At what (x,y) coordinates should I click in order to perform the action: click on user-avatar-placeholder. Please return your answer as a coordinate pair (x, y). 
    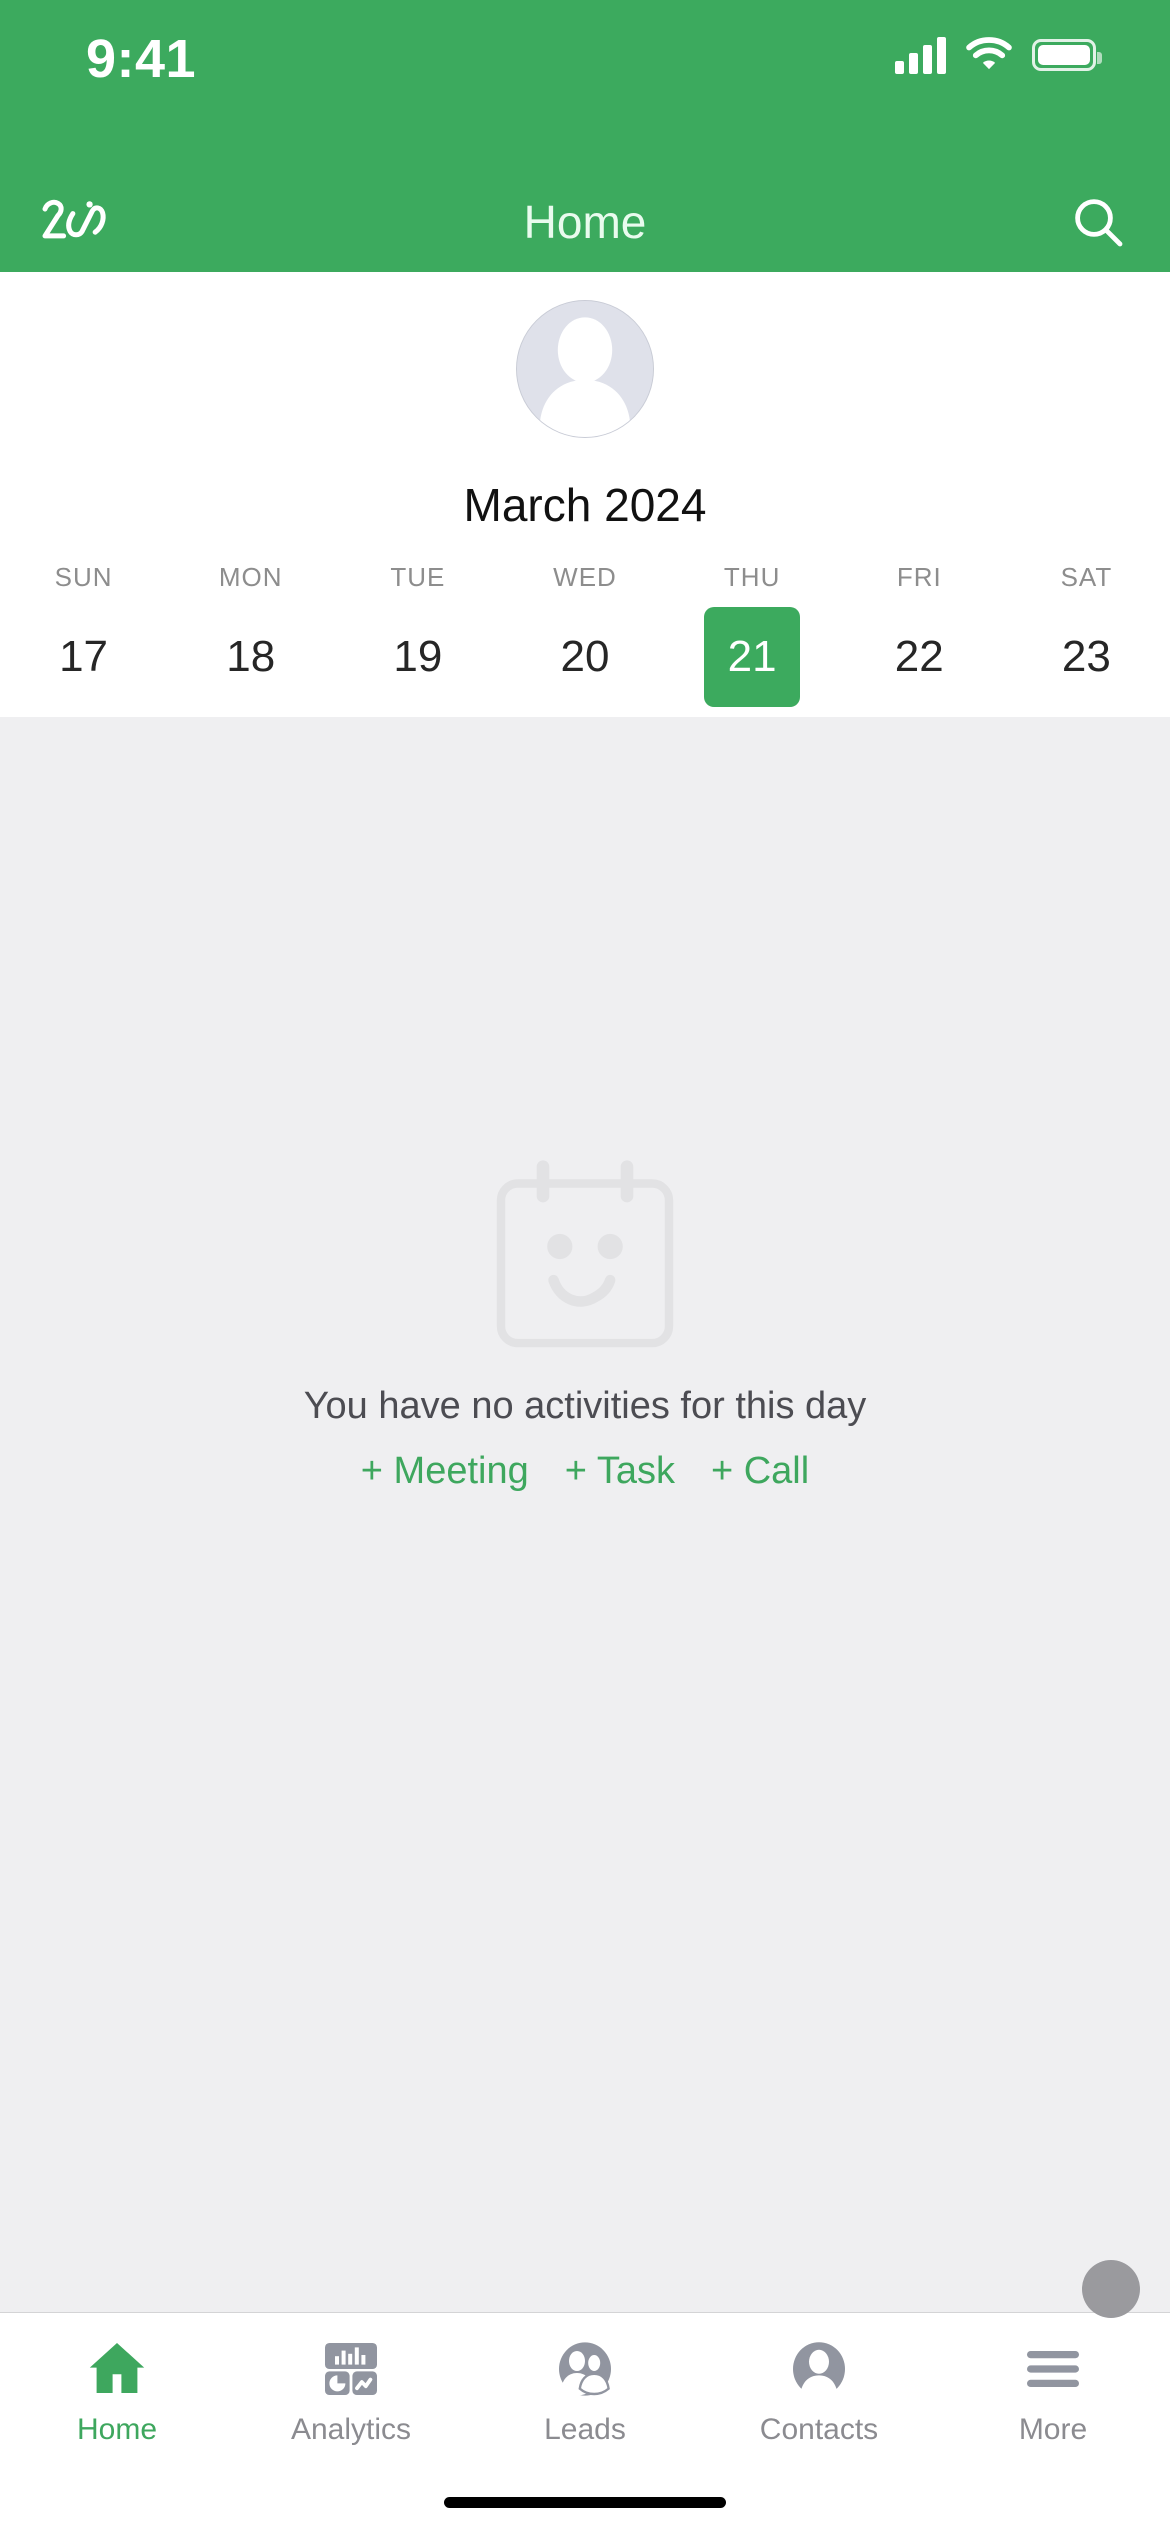
    Looking at the image, I should click on (585, 369).